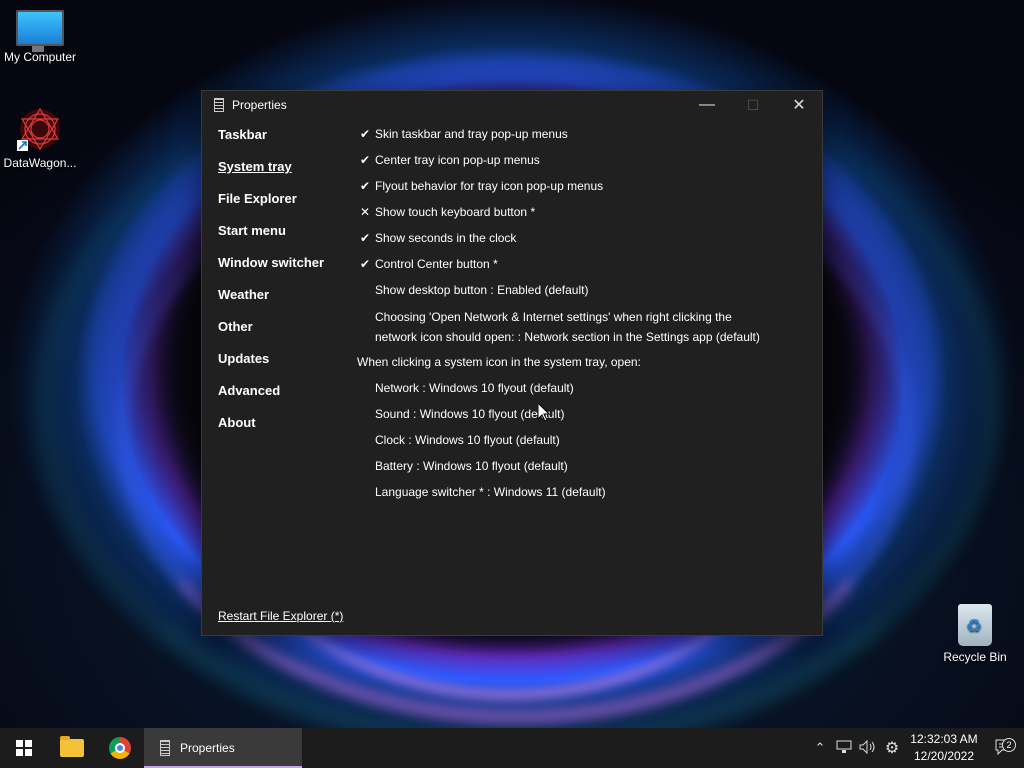  What do you see at coordinates (280, 616) in the screenshot?
I see `restart-file-explorer-link: Restart File Explorer (*)` at bounding box center [280, 616].